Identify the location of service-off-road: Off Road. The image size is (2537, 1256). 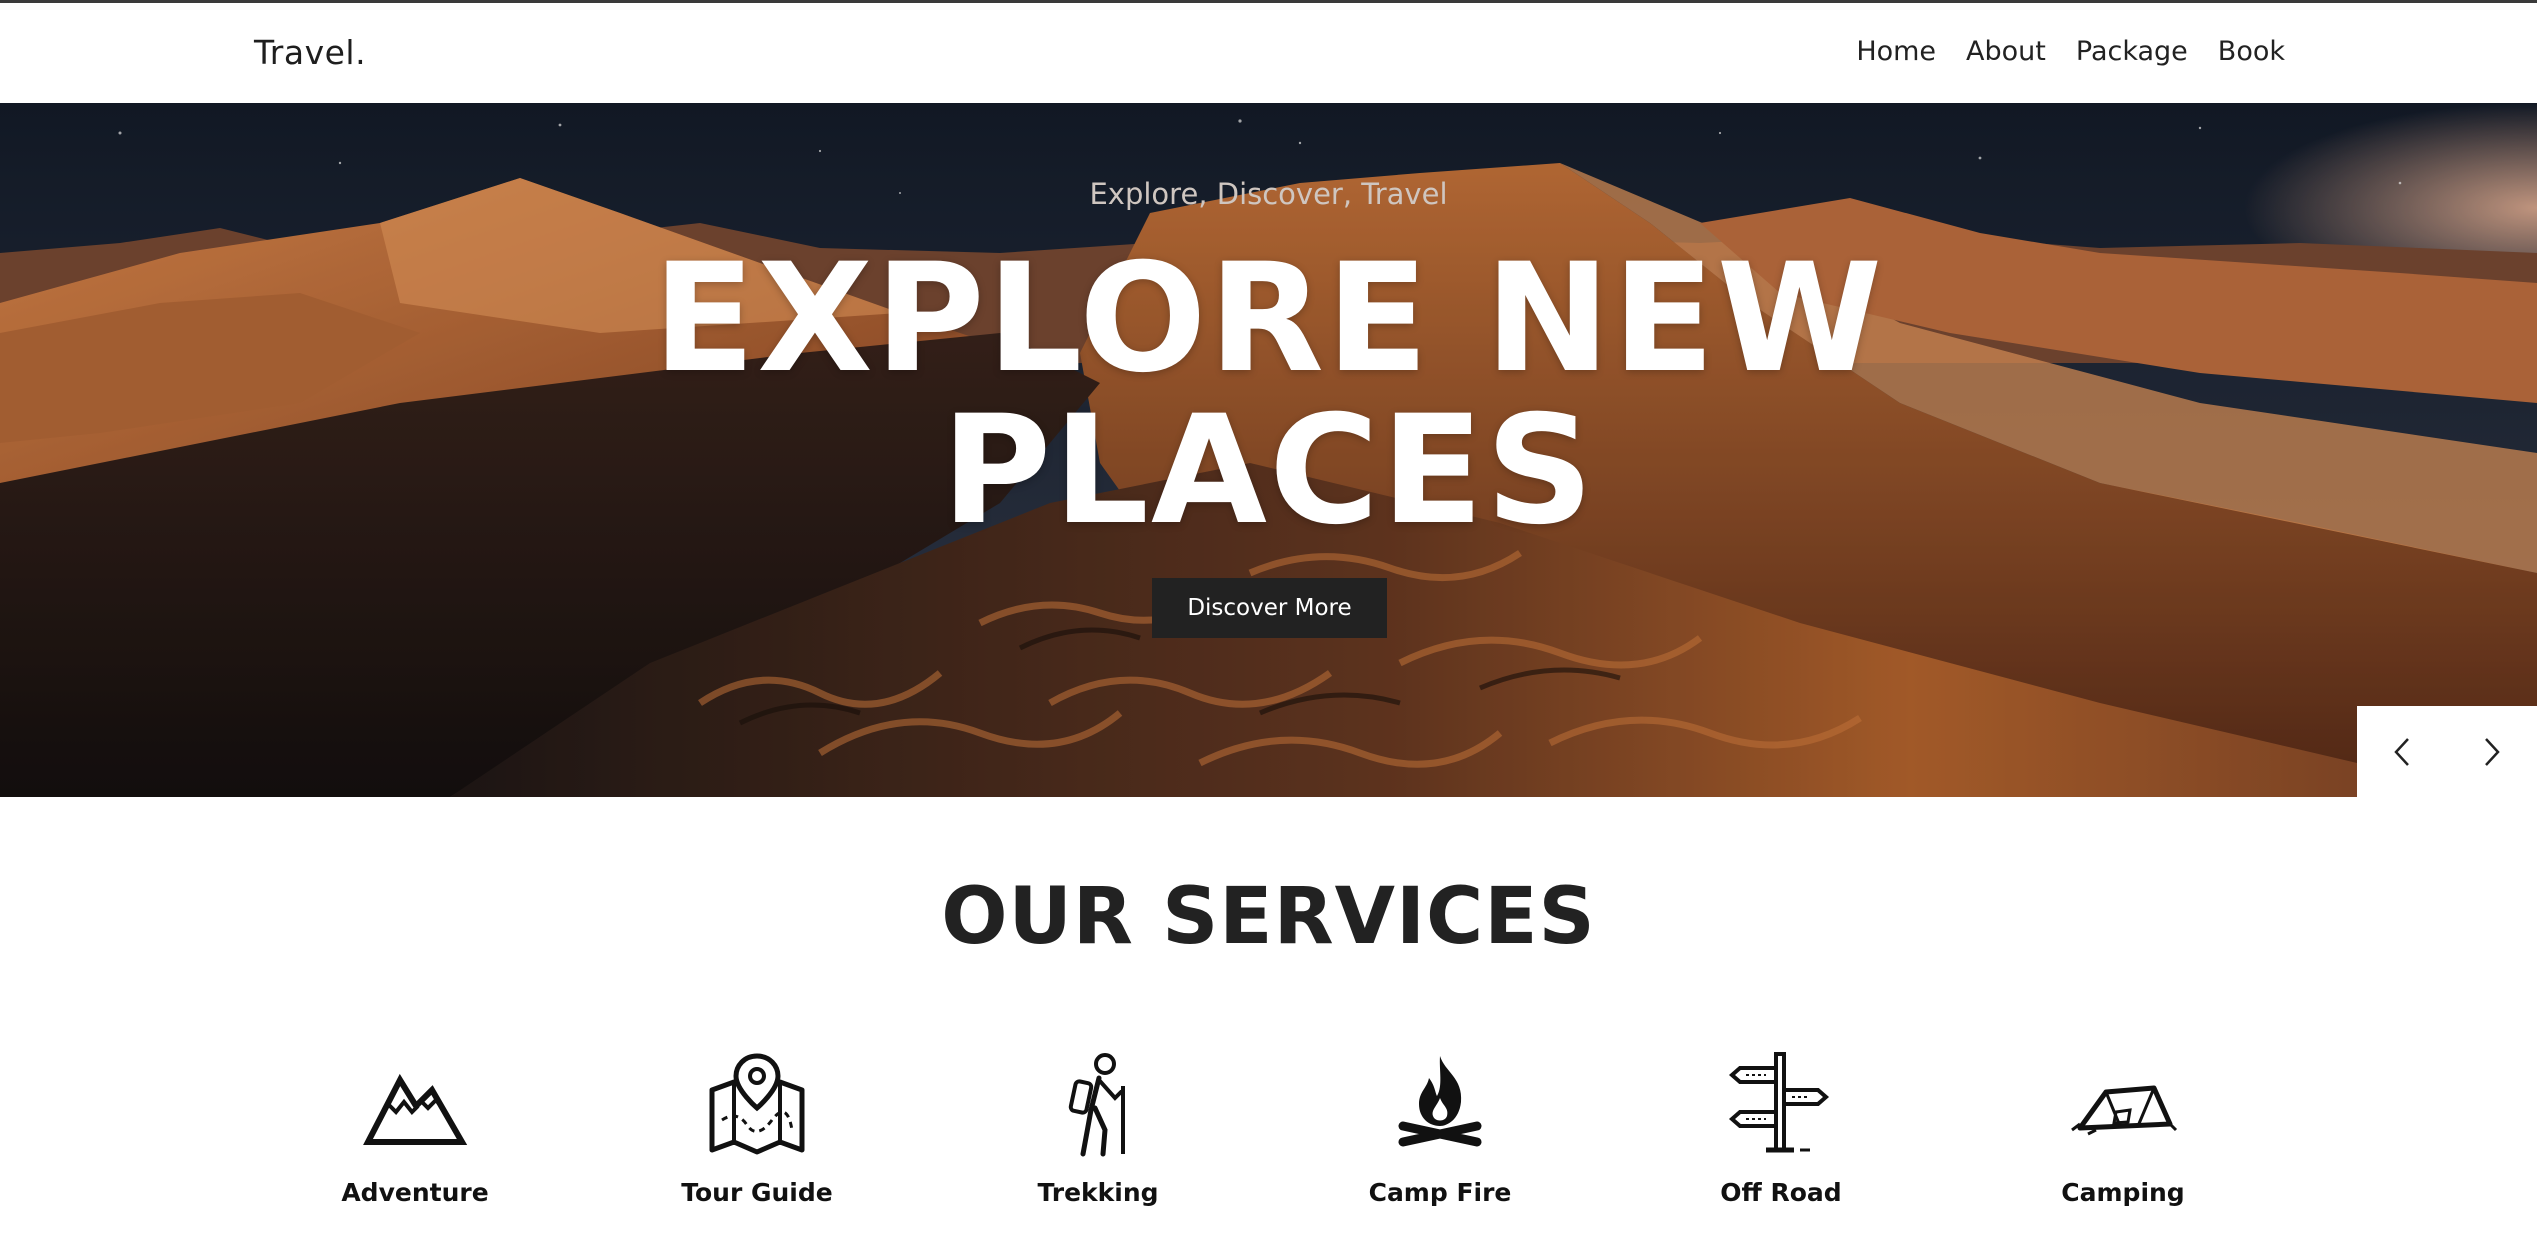
(1781, 1128).